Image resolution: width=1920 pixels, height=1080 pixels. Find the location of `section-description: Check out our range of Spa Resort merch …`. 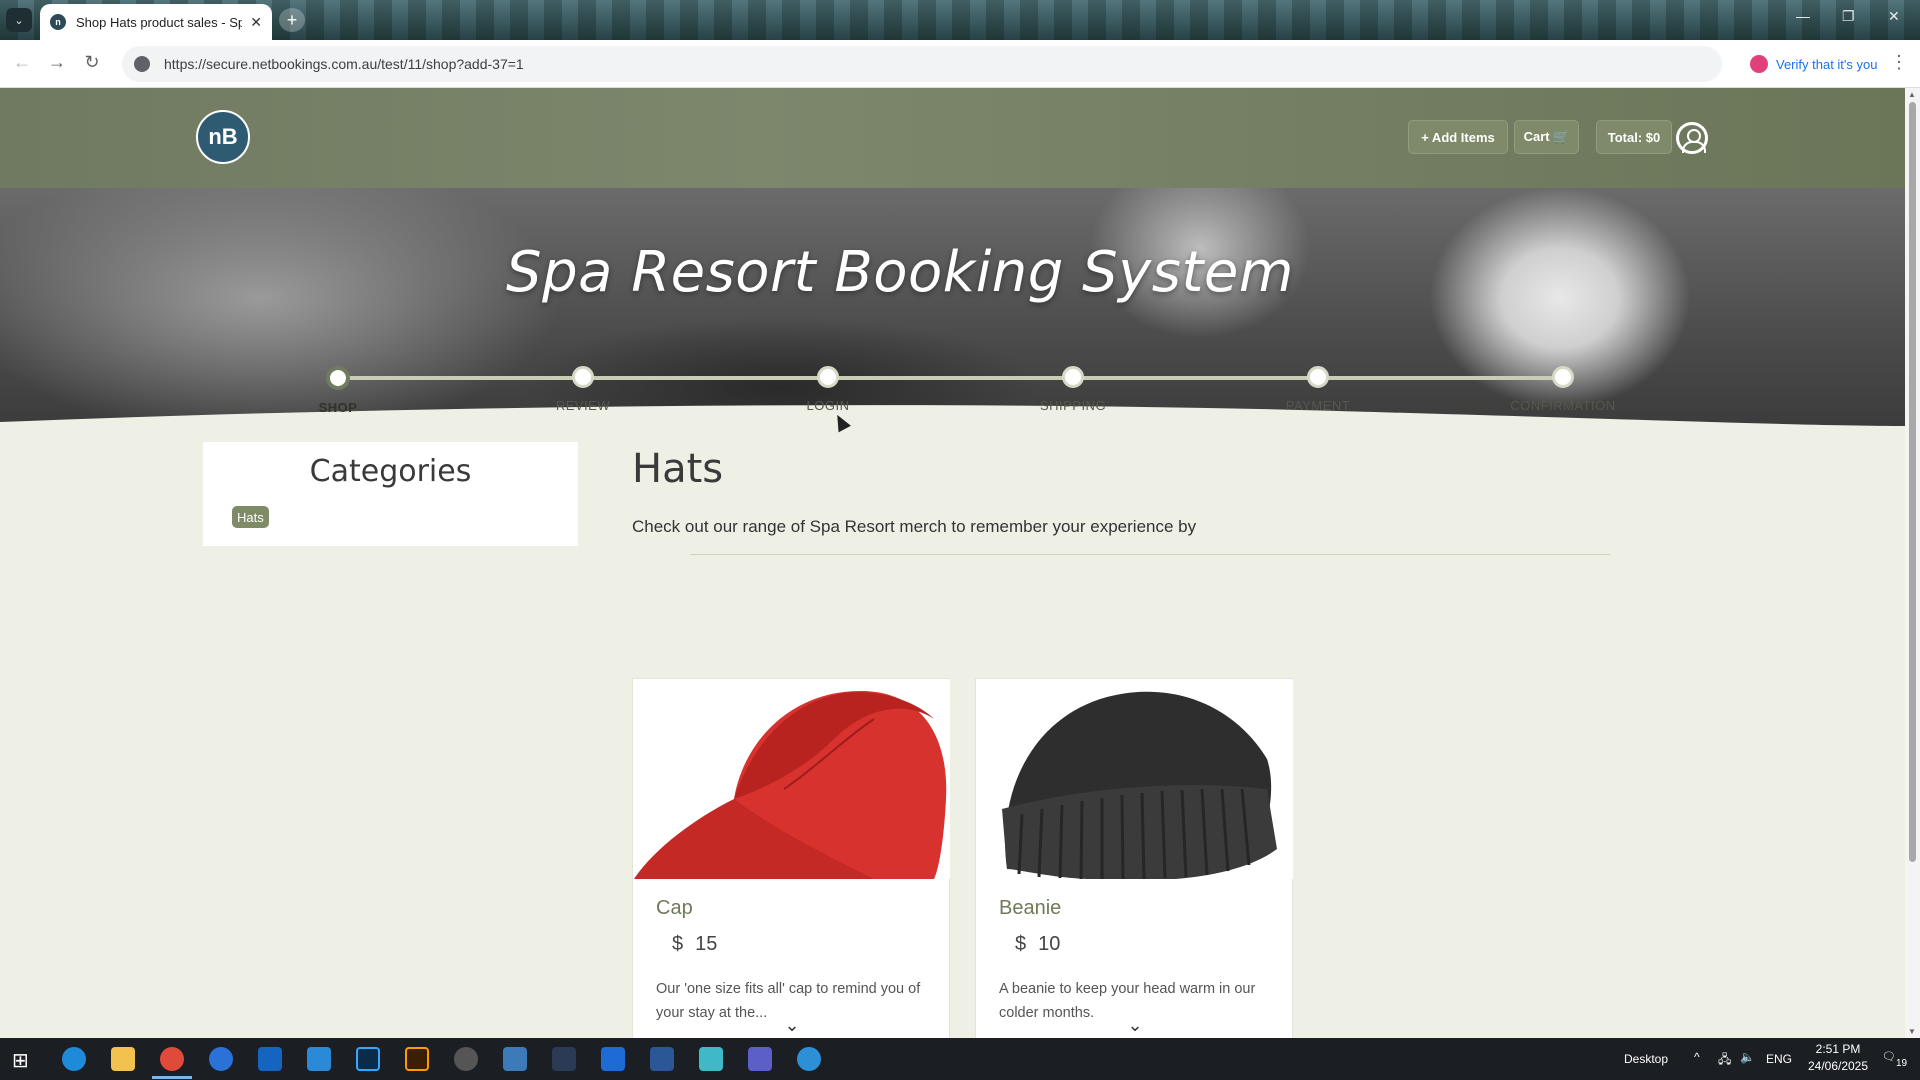

section-description: Check out our range of Spa Resort merch … is located at coordinates (914, 526).